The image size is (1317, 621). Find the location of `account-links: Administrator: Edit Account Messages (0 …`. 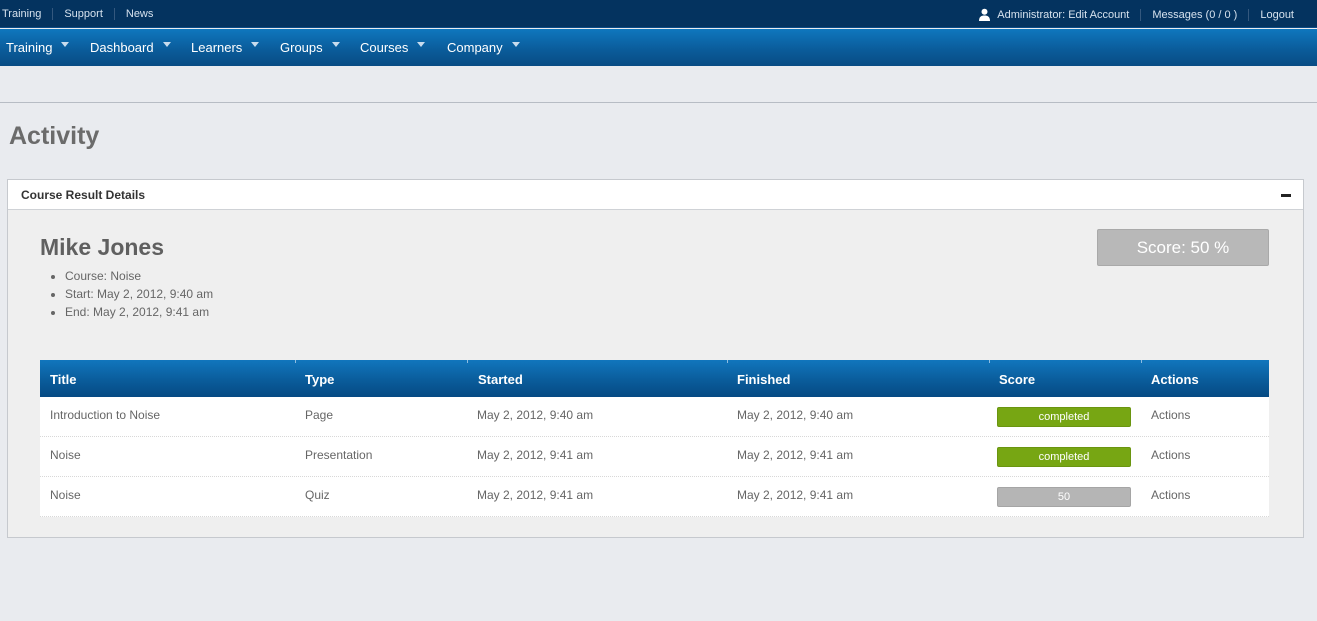

account-links: Administrator: Edit Account Messages (0 … is located at coordinates (1136, 14).